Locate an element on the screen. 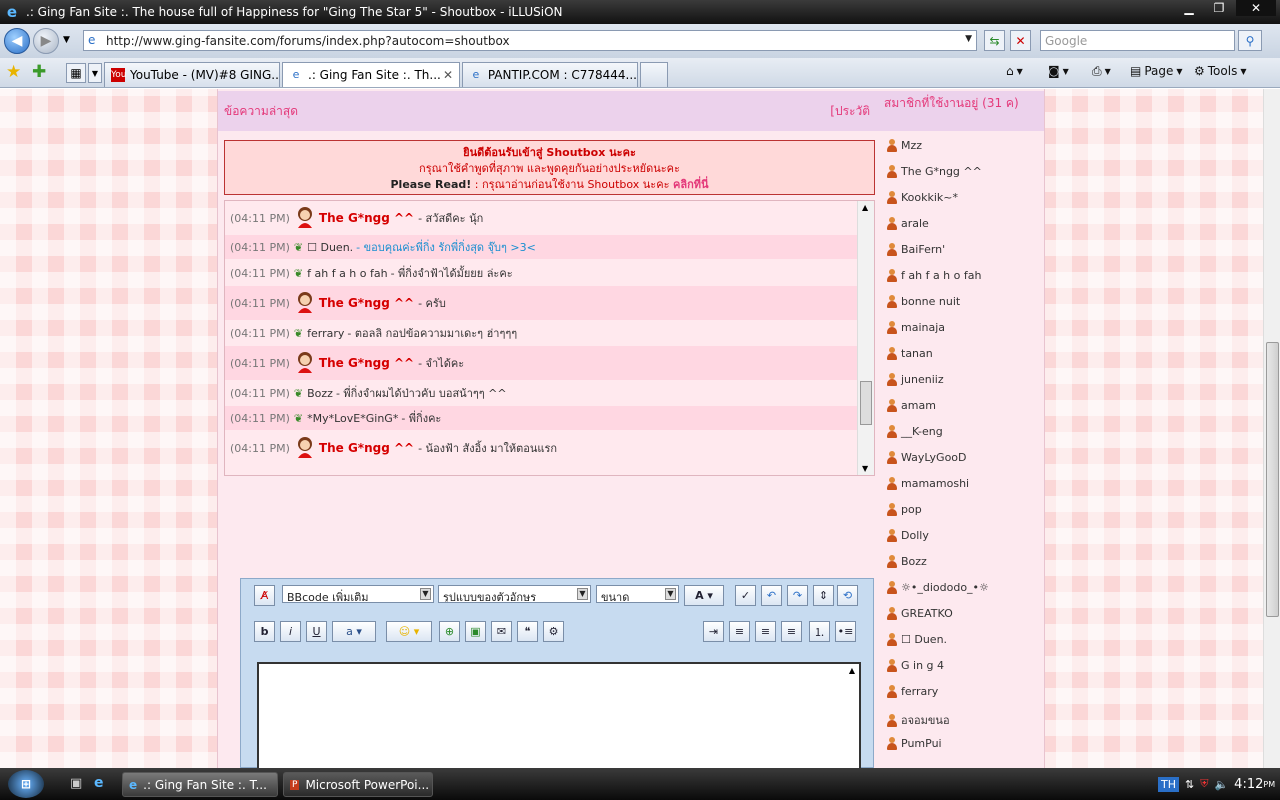 This screenshot has height=800, width=1280. page-scroll-thumb is located at coordinates (1272, 479).